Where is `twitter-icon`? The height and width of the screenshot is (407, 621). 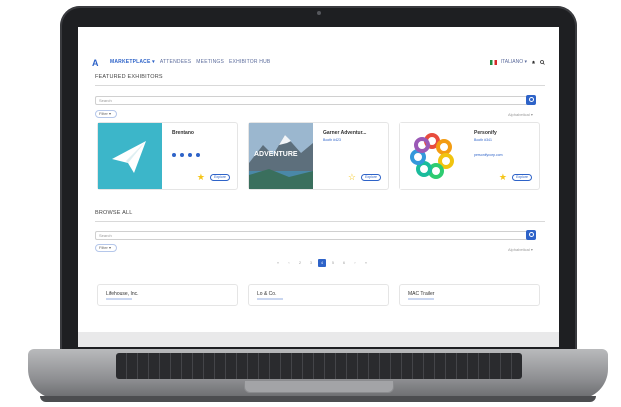 twitter-icon is located at coordinates (182, 155).